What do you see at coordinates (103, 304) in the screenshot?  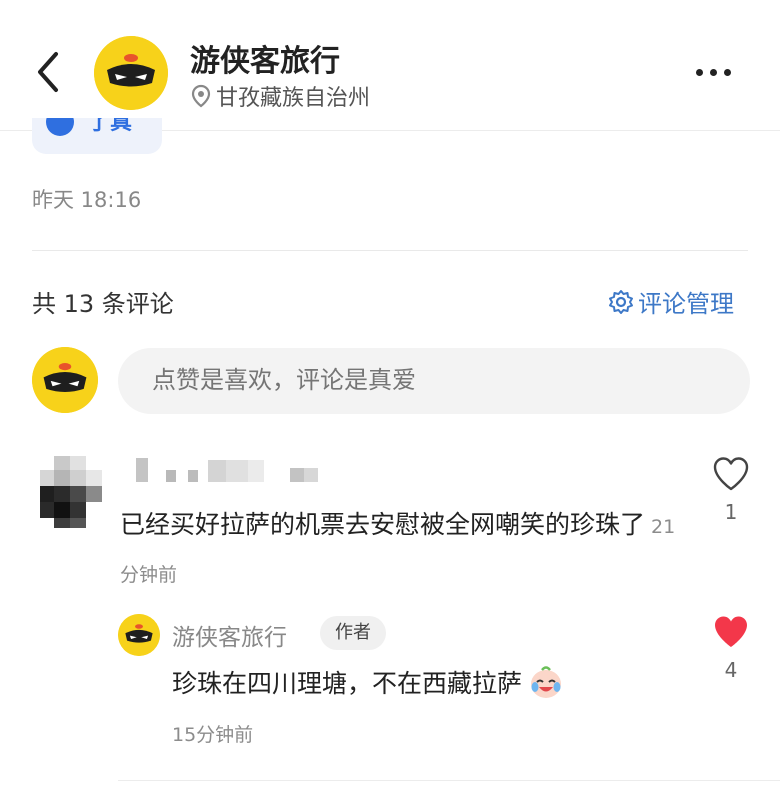 I see `comment-count: 共 13 条评论` at bounding box center [103, 304].